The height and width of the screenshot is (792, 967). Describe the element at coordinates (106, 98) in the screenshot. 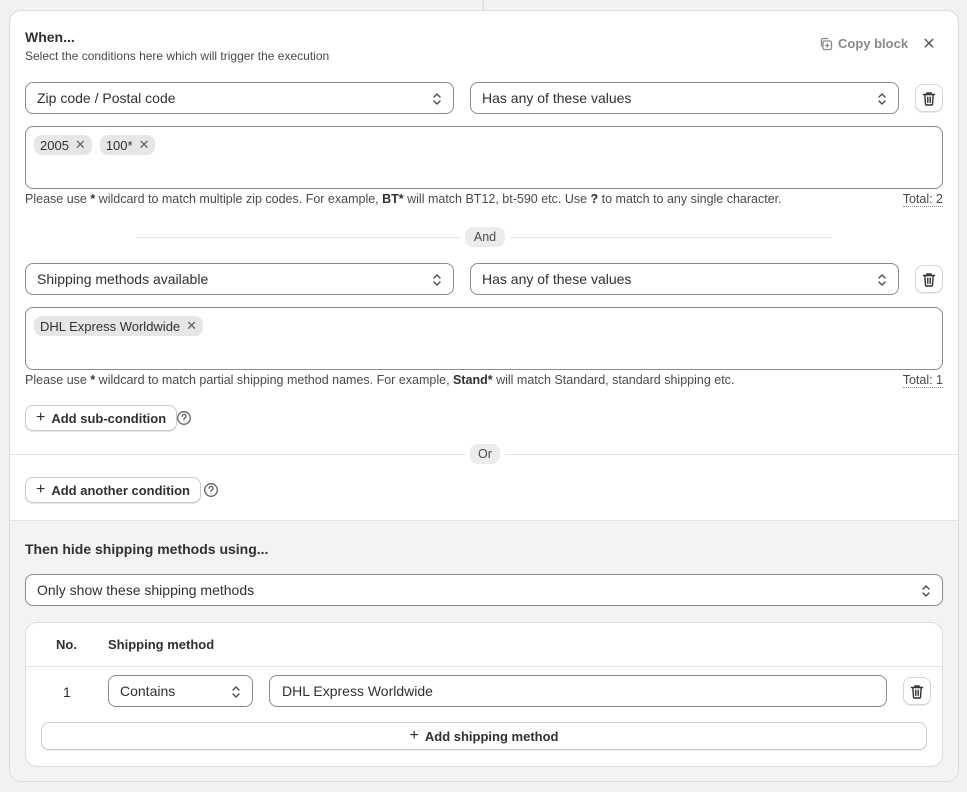

I see `condition-field-value: Zip code / Postal code` at that location.